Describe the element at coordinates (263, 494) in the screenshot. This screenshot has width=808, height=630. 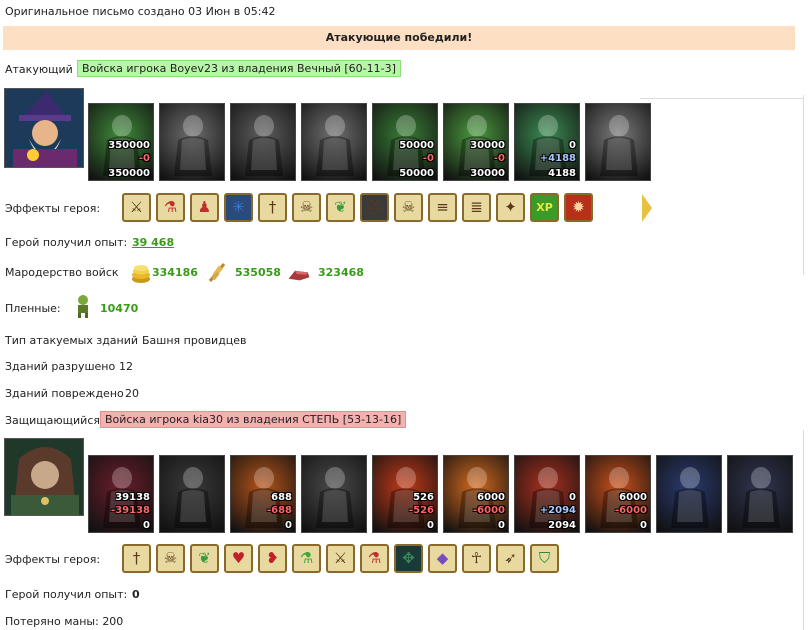
I see `unit-fire-beast: 688 -688 0` at that location.